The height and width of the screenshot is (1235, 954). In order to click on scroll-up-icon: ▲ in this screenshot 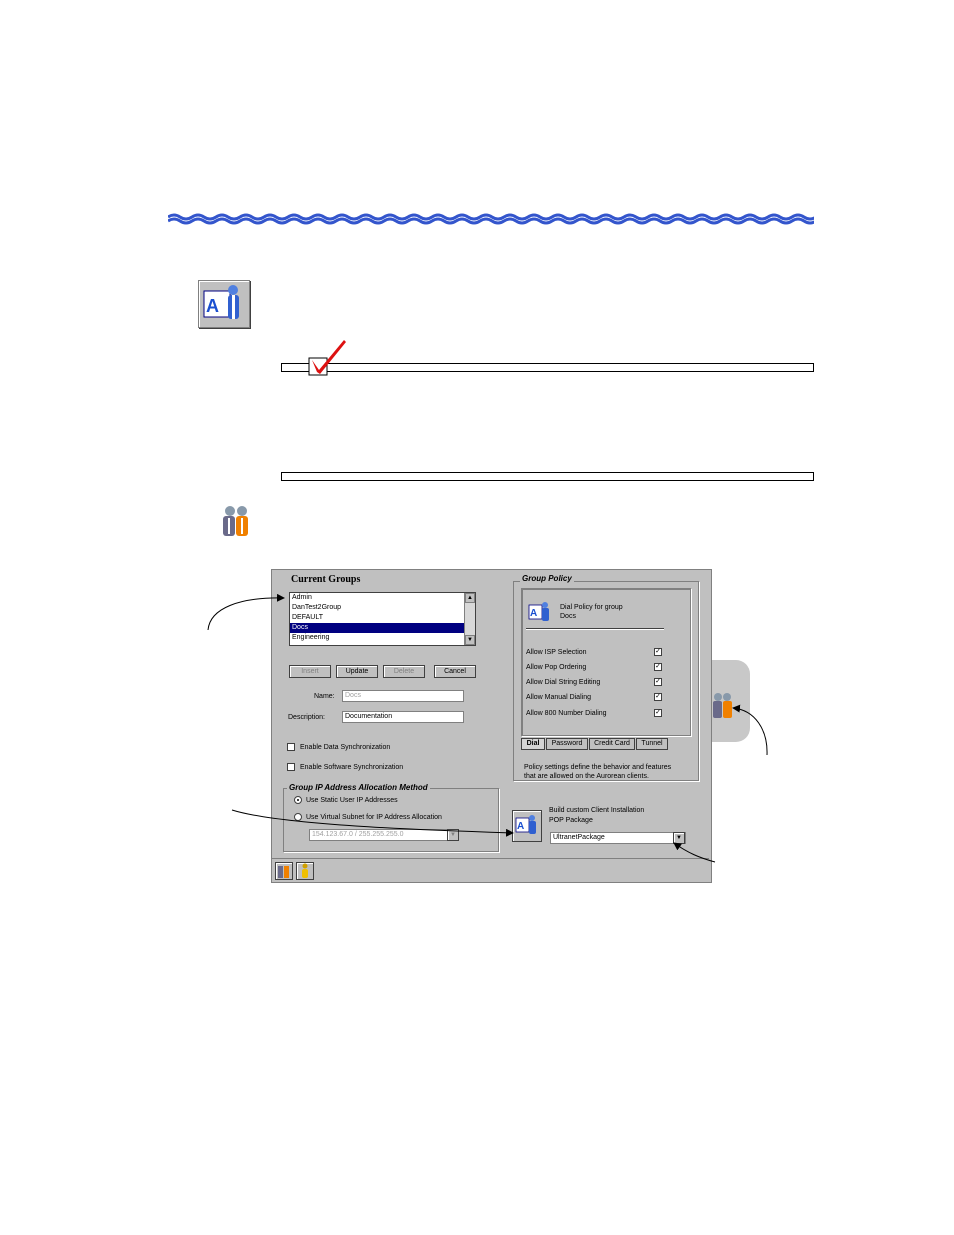, I will do `click(470, 598)`.